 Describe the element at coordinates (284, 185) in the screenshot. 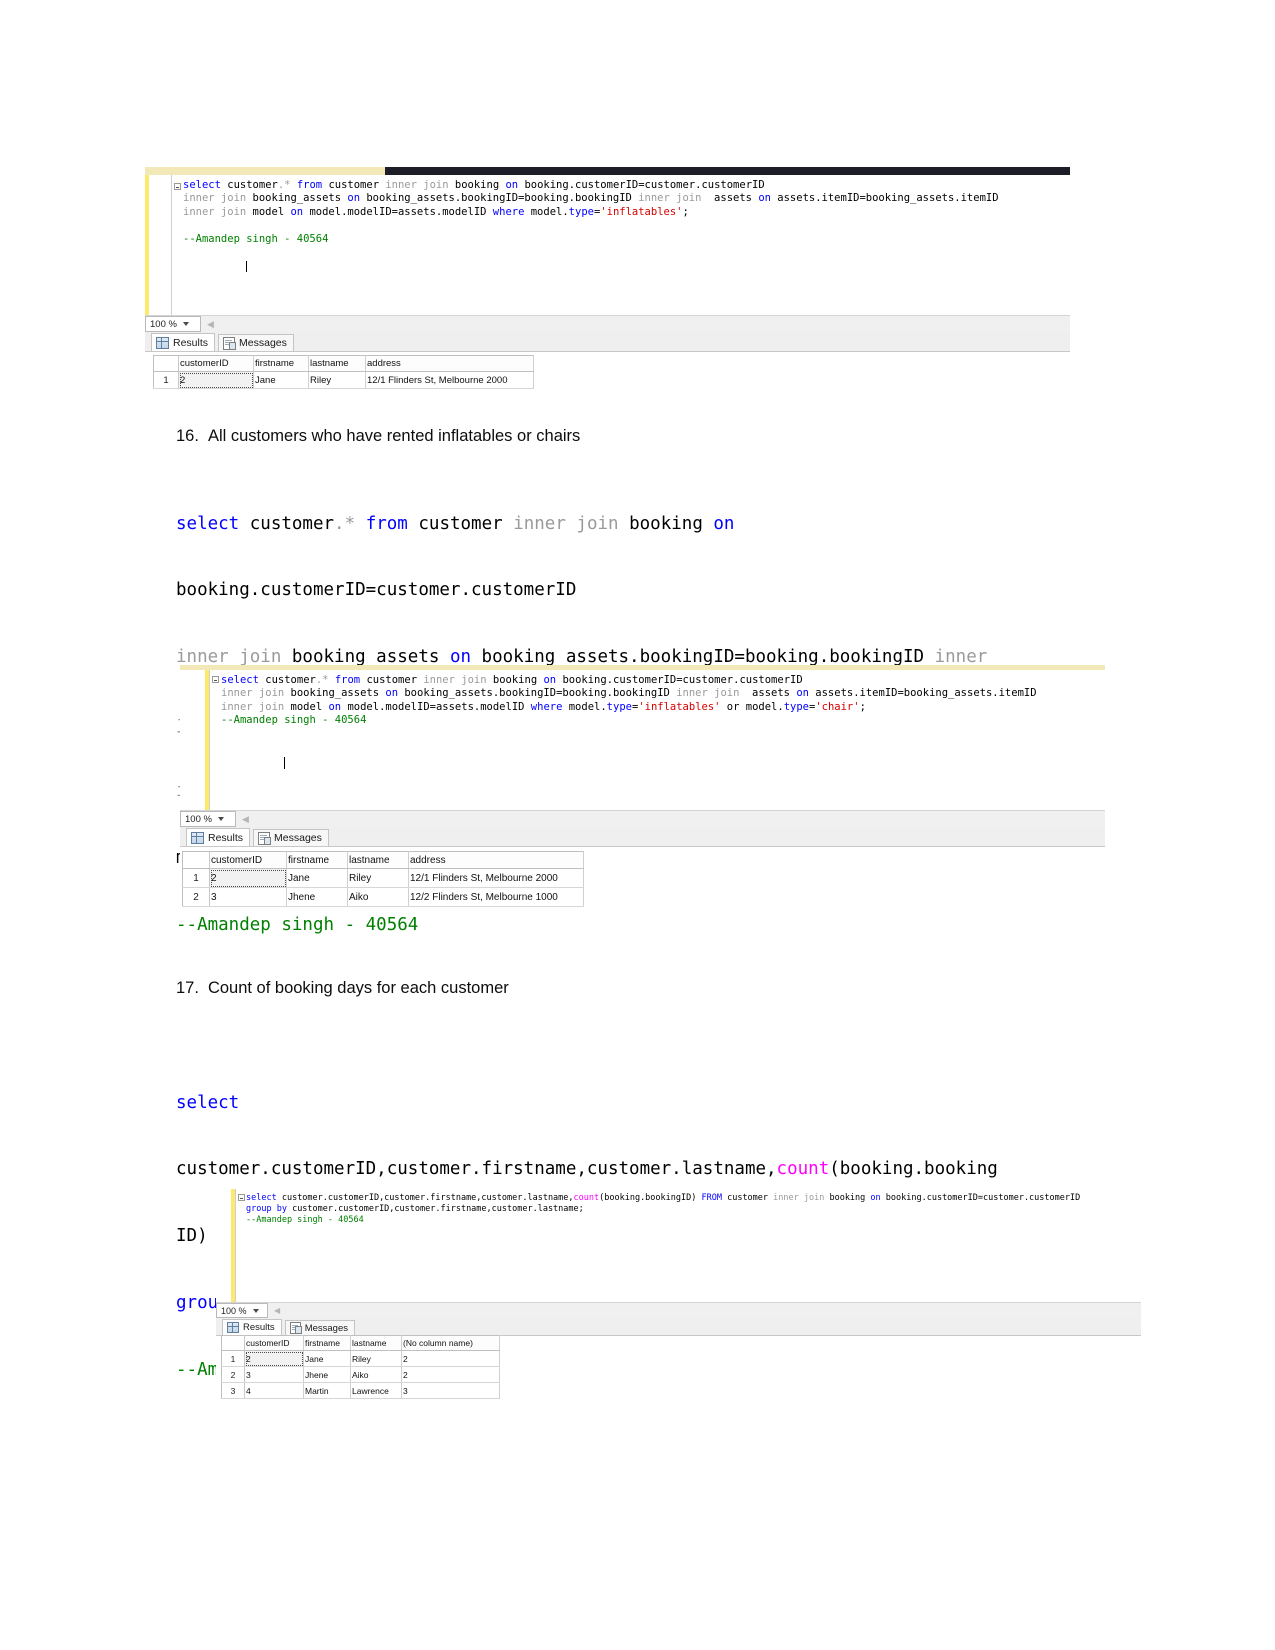

I see `code-token: .*` at that location.